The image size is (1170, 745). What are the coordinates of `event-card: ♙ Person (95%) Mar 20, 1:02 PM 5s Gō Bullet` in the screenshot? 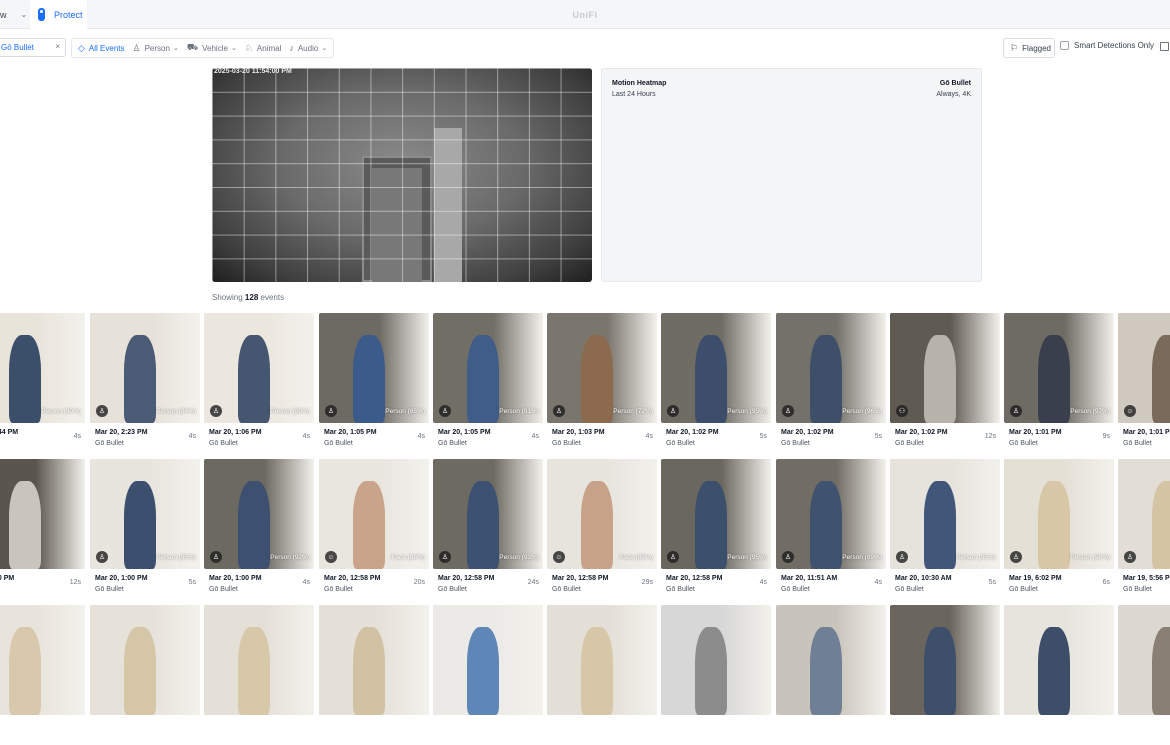 It's located at (716, 383).